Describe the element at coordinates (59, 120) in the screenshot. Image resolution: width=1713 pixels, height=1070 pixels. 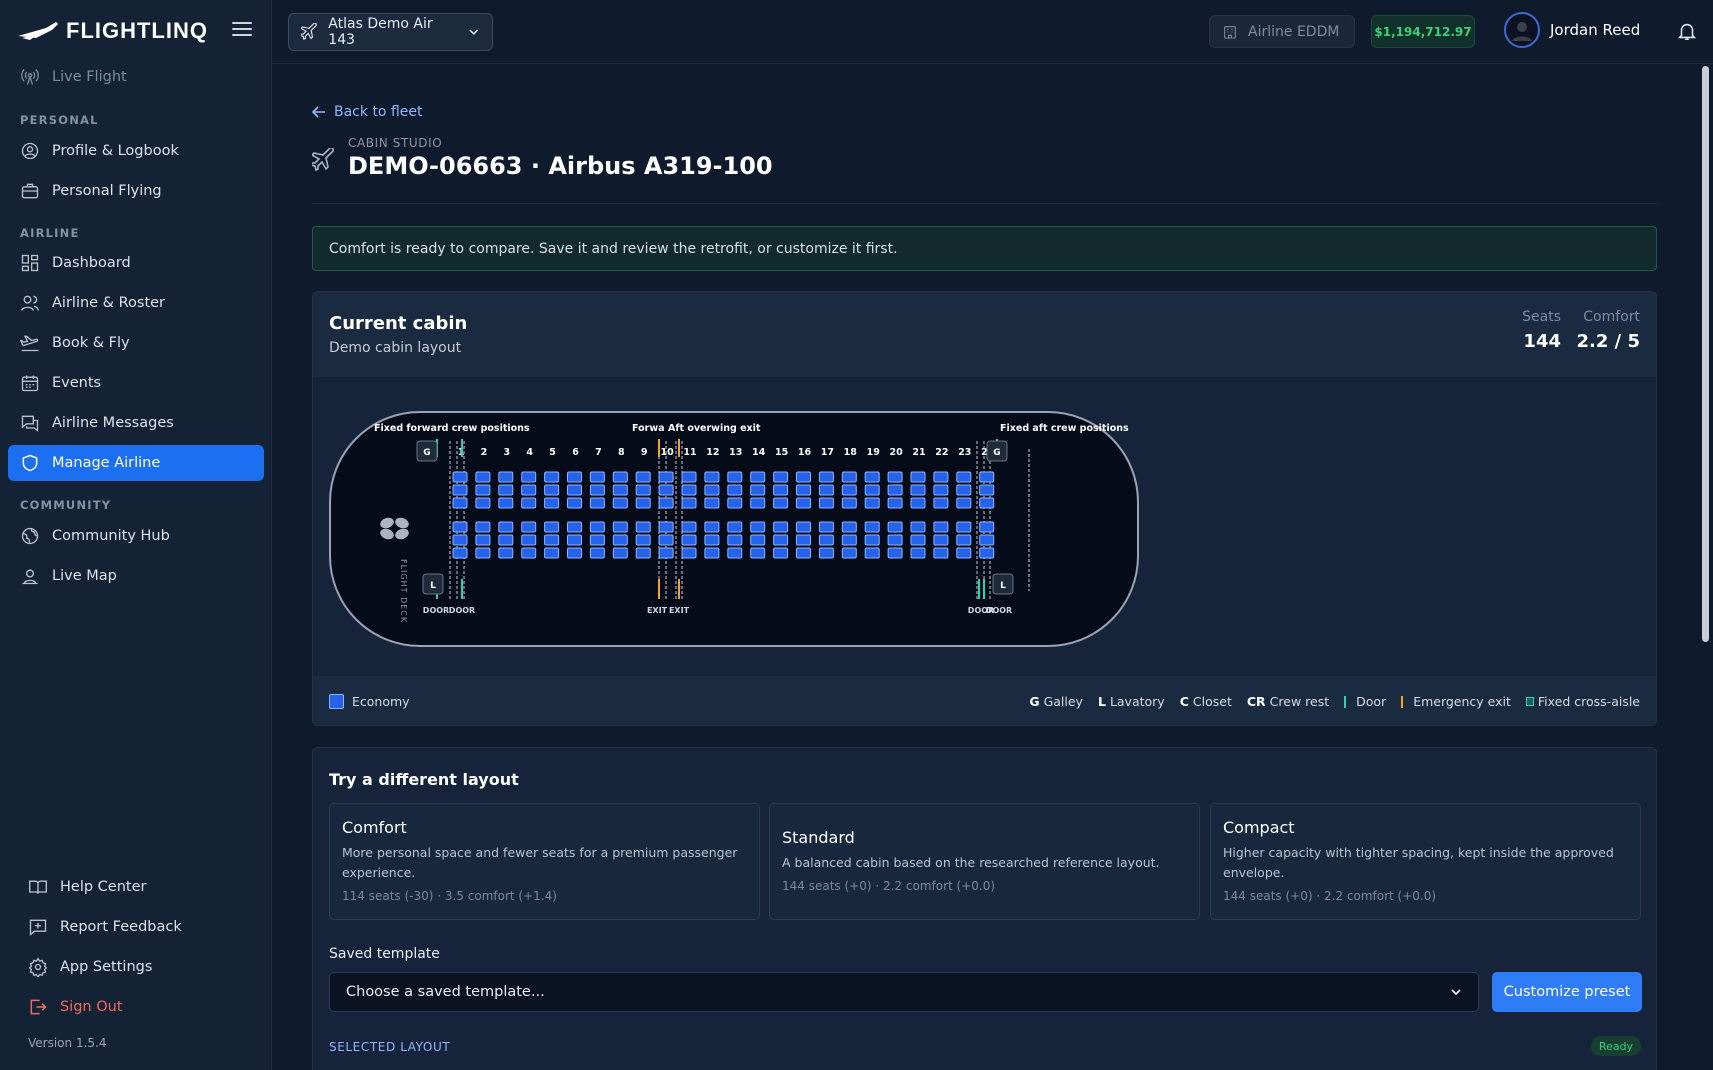
I see `section-personal: PERSONAL` at that location.